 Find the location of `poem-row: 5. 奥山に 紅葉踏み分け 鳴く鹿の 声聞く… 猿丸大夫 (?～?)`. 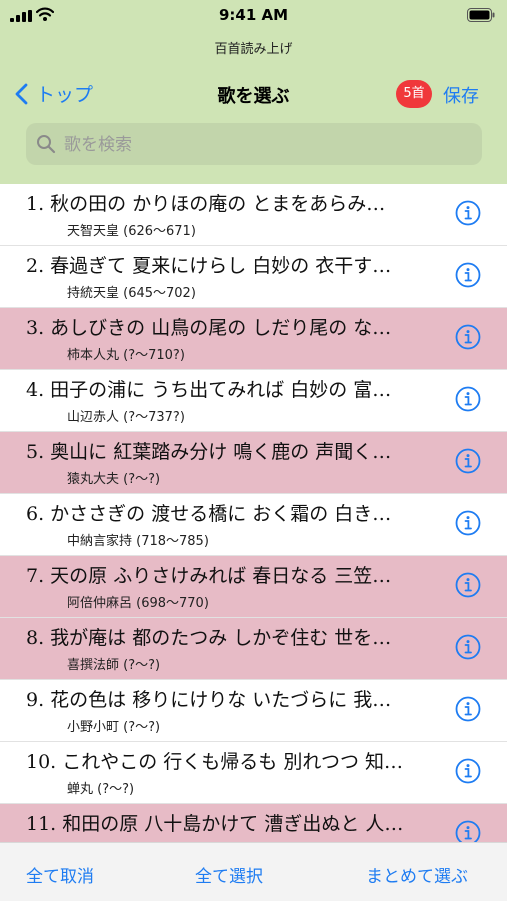

poem-row: 5. 奥山に 紅葉踏み分け 鳴く鹿の 声聞く… 猿丸大夫 (?～?) is located at coordinates (253, 463).